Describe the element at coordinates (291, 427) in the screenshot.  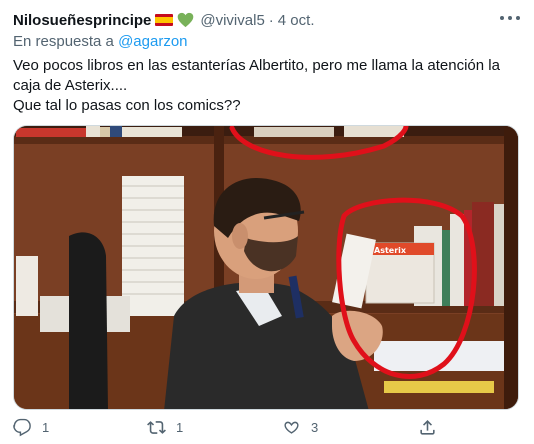
I see `heart-outline-icon` at that location.